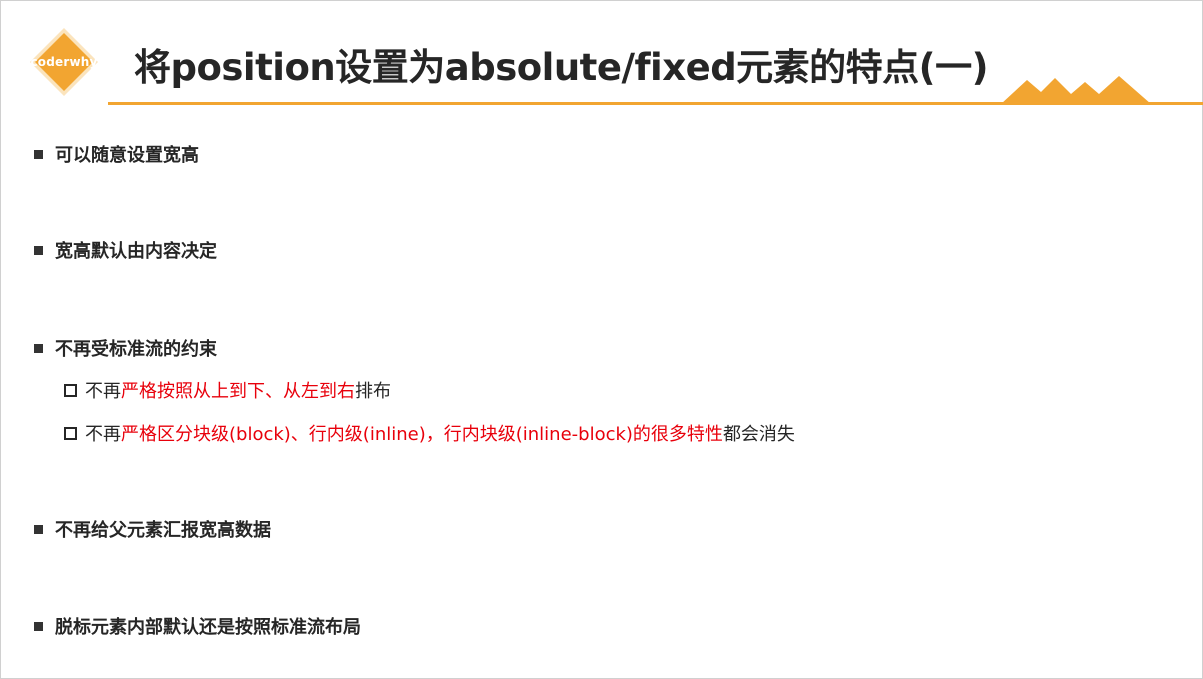 Image resolution: width=1203 pixels, height=679 pixels. Describe the element at coordinates (373, 391) in the screenshot. I see `sub-text-suffix: 排布` at that location.